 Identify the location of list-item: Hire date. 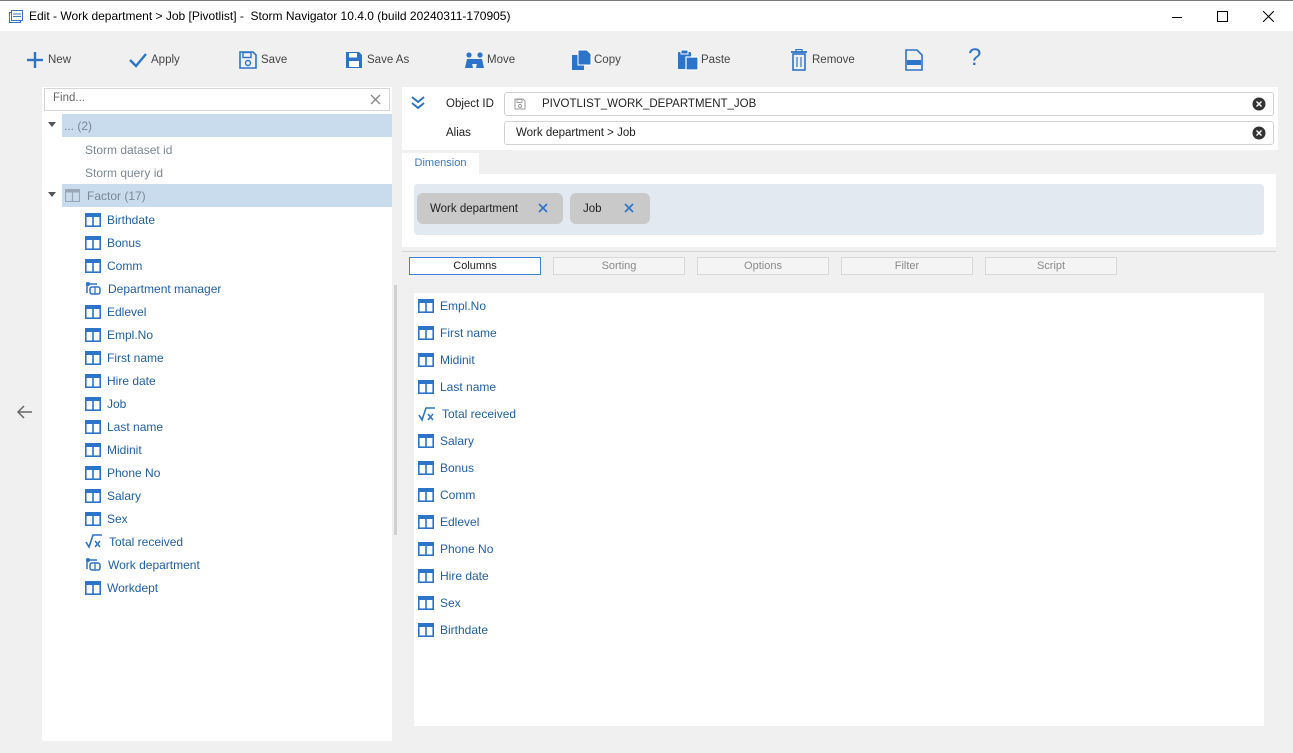
(453, 576).